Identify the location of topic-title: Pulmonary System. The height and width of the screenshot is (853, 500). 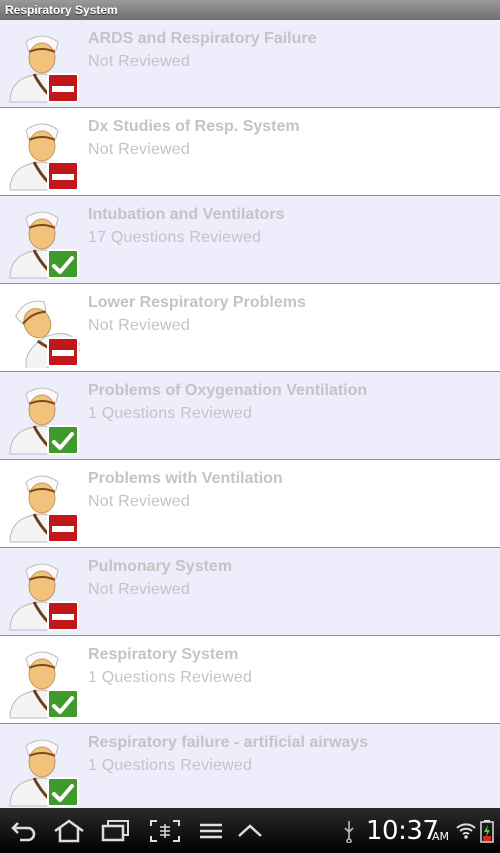
(160, 566).